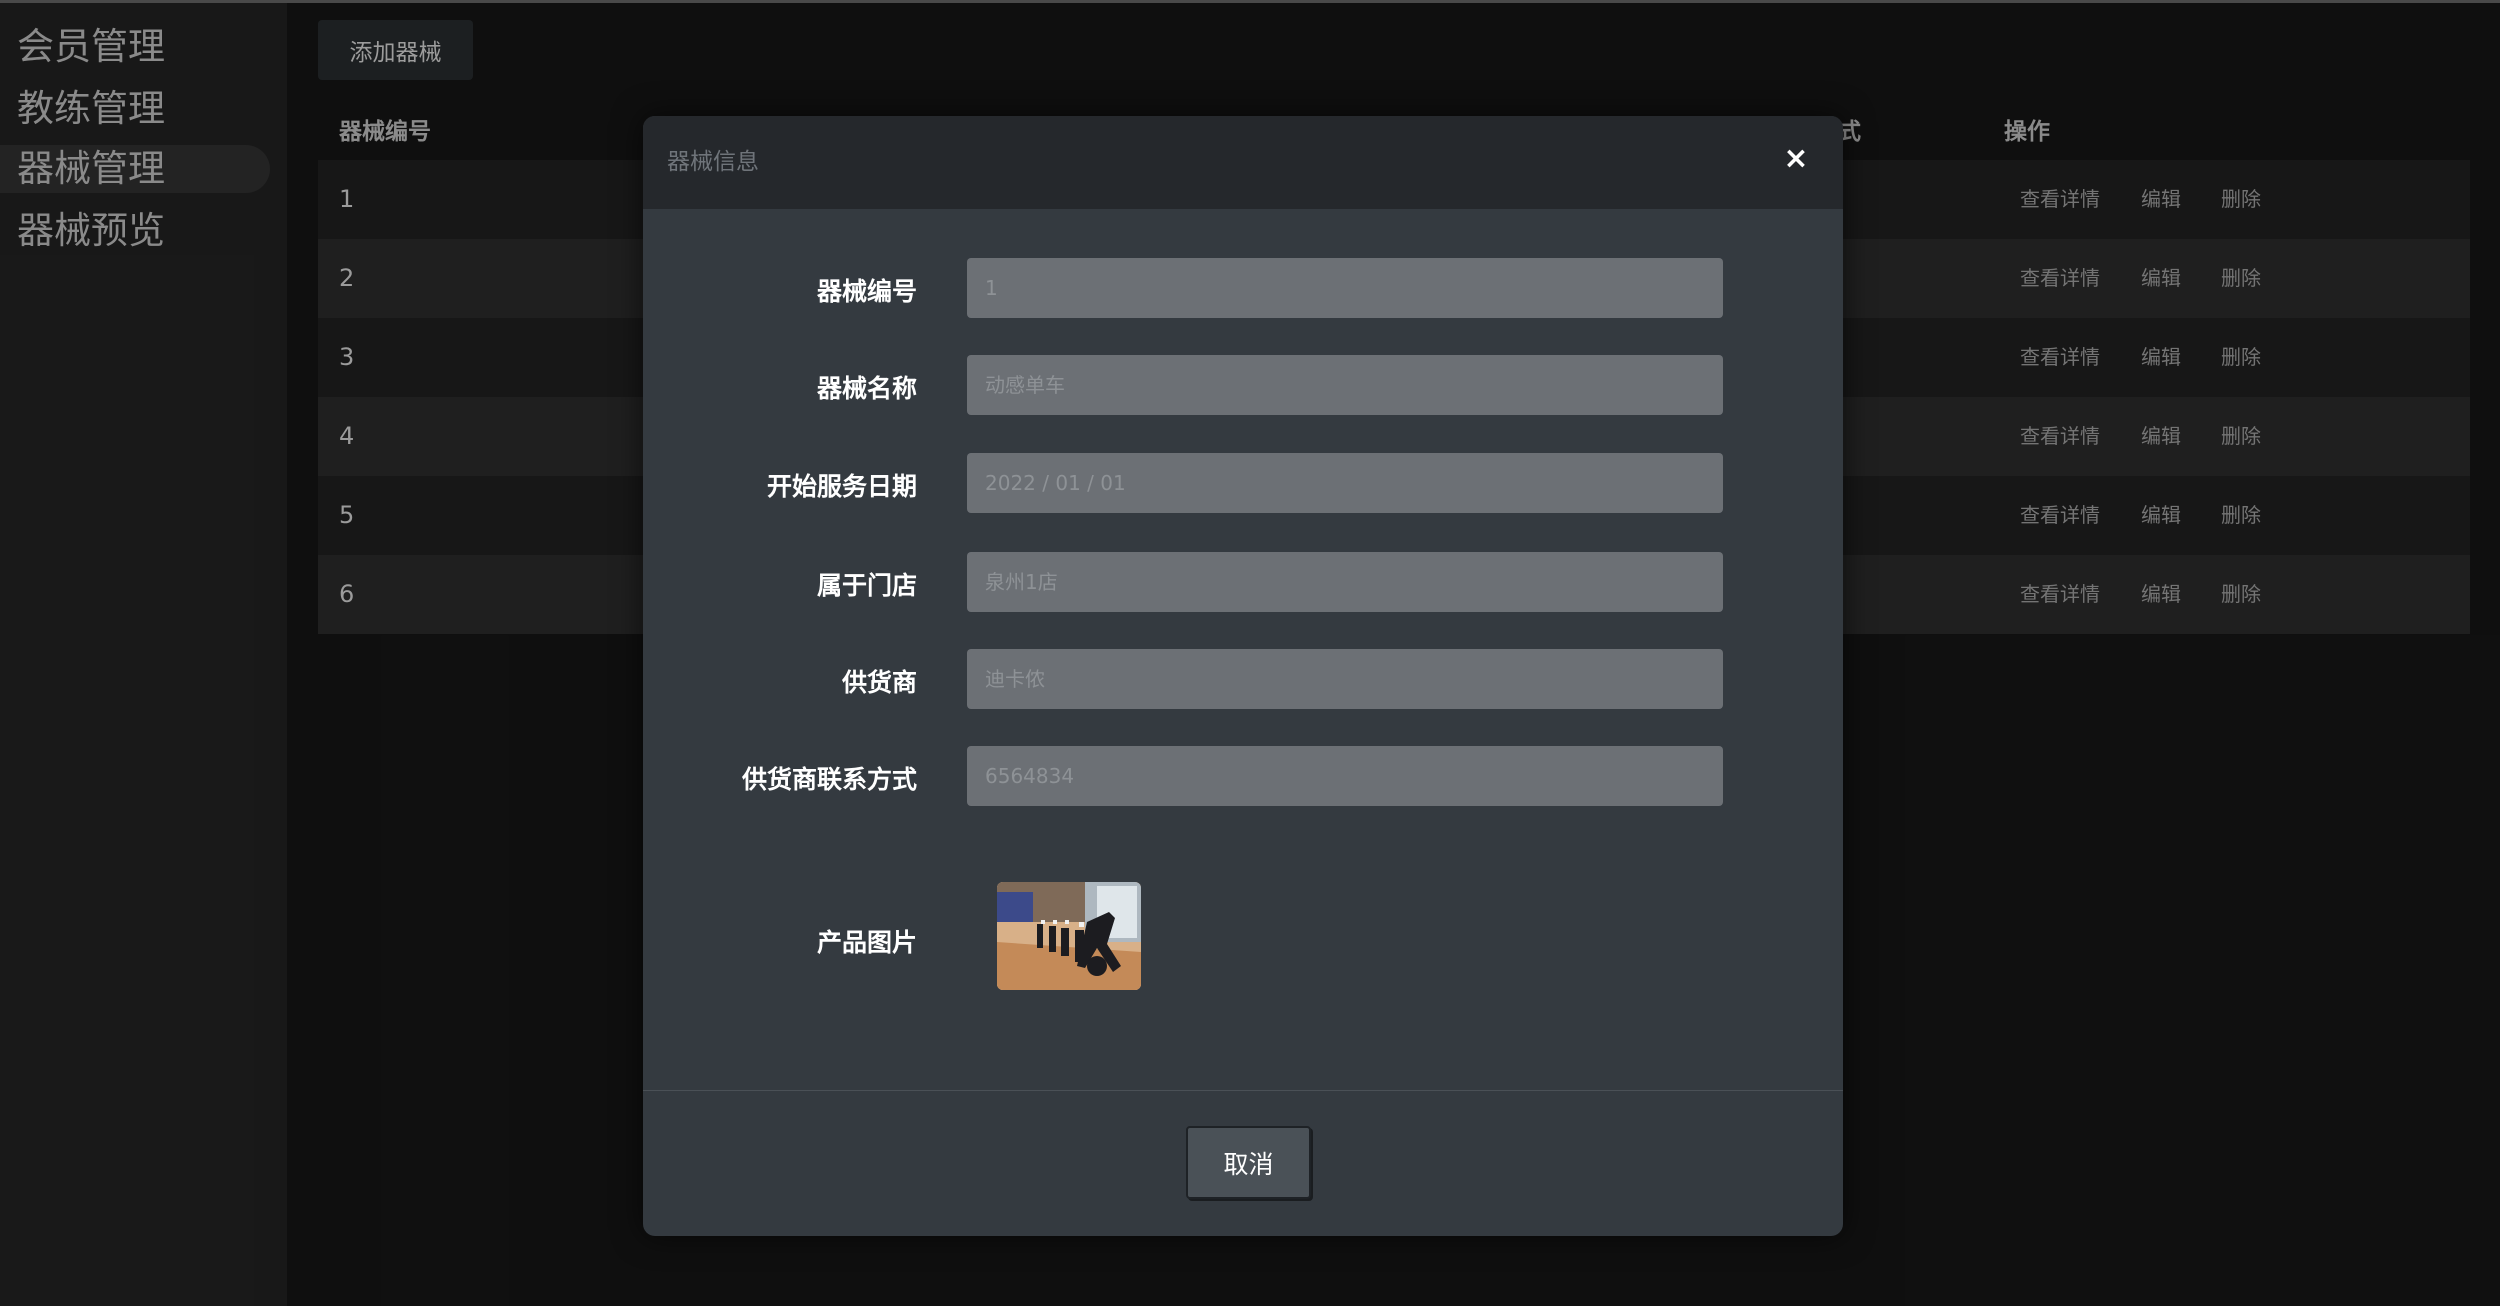 This screenshot has height=1306, width=2500. What do you see at coordinates (1345, 385) in the screenshot?
I see `equipment-name-field` at bounding box center [1345, 385].